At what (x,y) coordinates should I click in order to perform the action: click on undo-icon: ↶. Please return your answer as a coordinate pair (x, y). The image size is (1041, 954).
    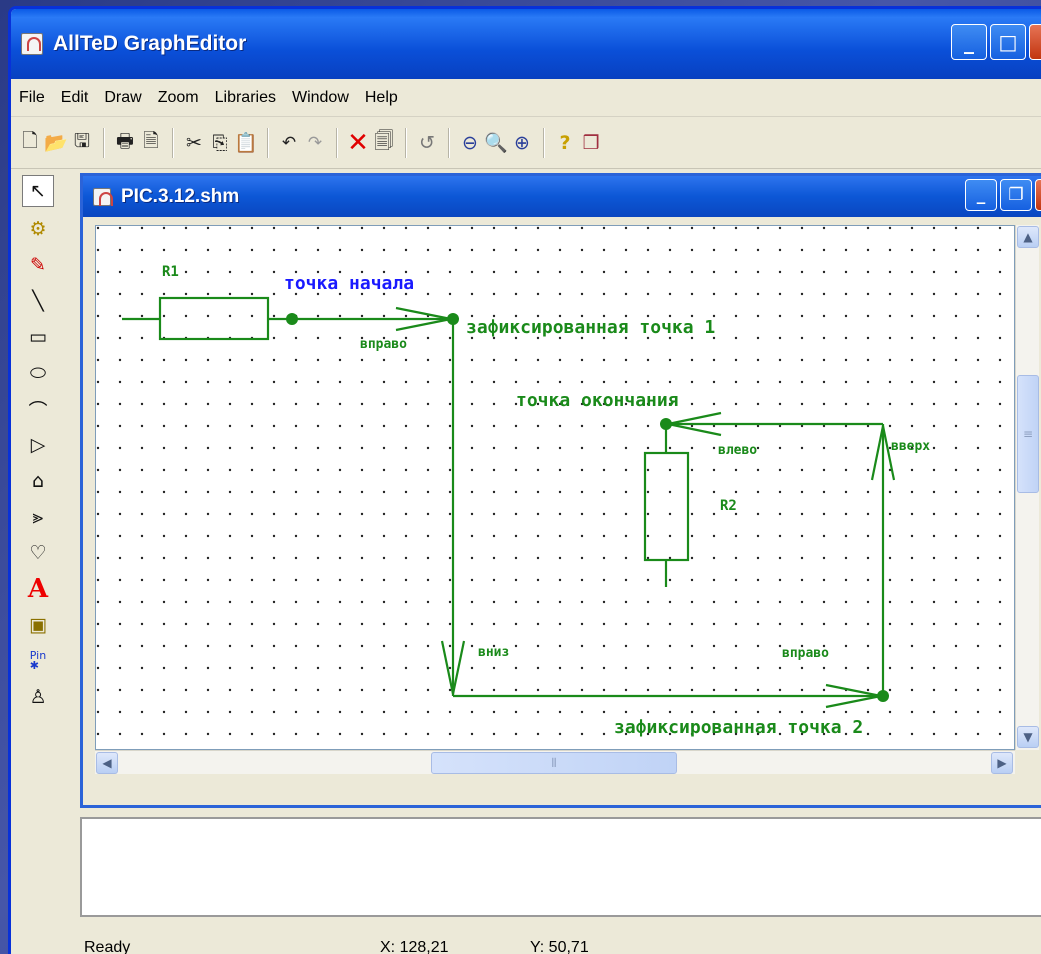
    Looking at the image, I should click on (289, 143).